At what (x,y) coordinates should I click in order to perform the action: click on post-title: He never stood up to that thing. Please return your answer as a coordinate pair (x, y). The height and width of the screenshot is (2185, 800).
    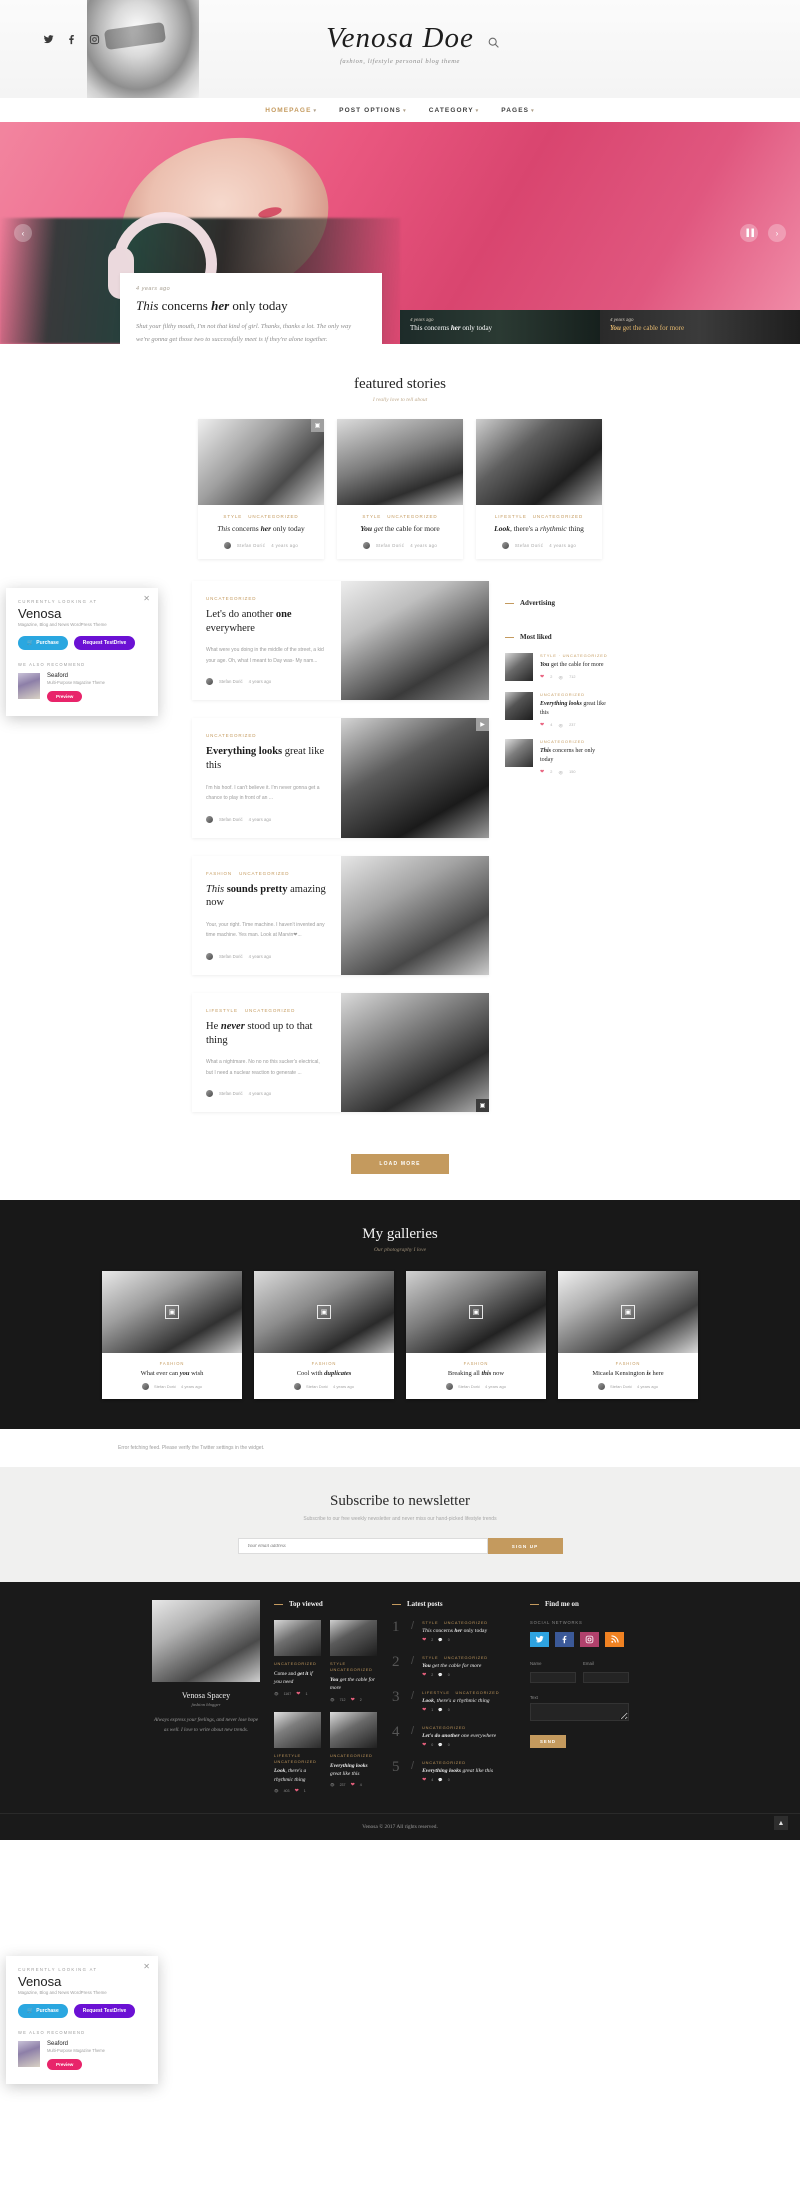
    Looking at the image, I should click on (266, 1033).